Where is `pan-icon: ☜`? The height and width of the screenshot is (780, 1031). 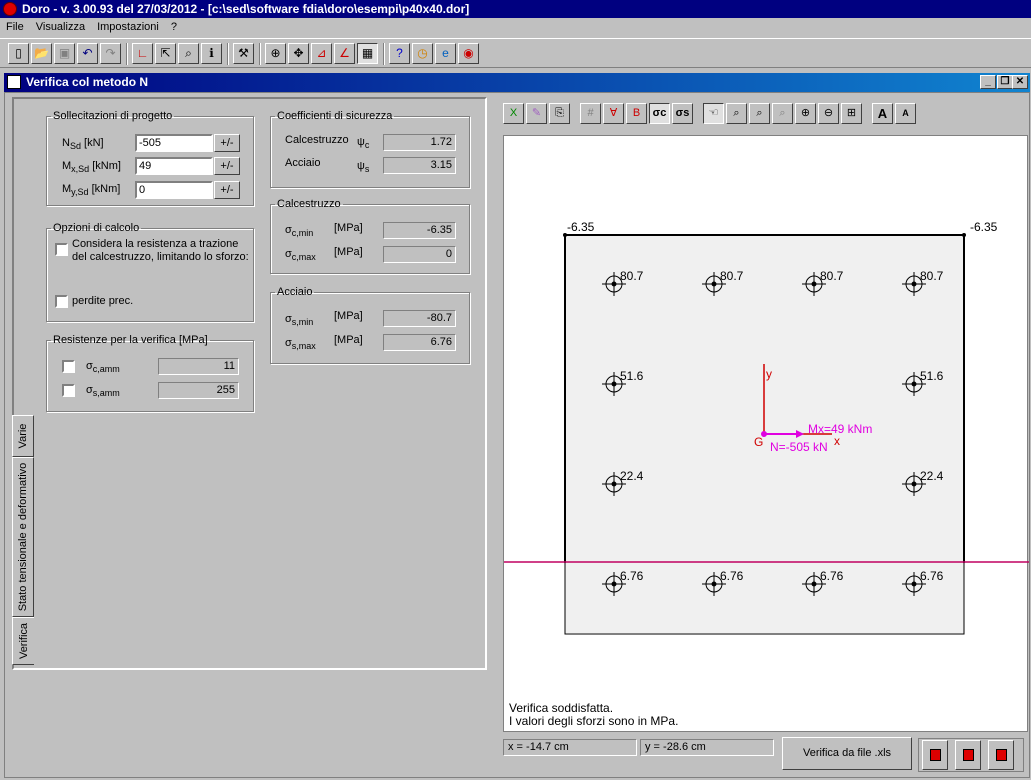 pan-icon: ☜ is located at coordinates (713, 113).